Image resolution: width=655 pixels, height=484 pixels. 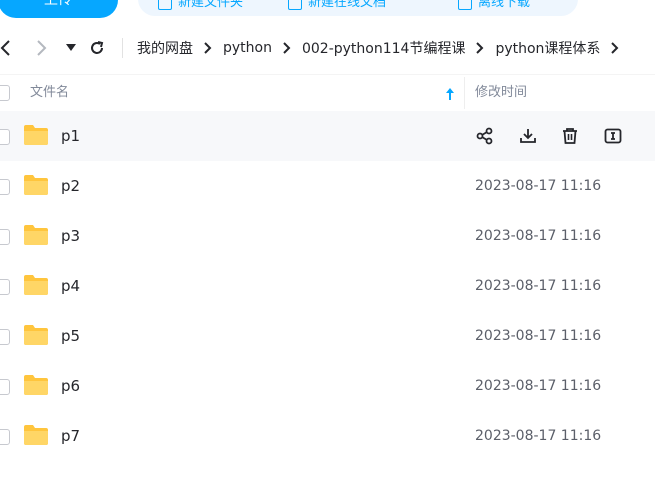 What do you see at coordinates (347, 5) in the screenshot?
I see `new-online-doc-label: 新建在线文档` at bounding box center [347, 5].